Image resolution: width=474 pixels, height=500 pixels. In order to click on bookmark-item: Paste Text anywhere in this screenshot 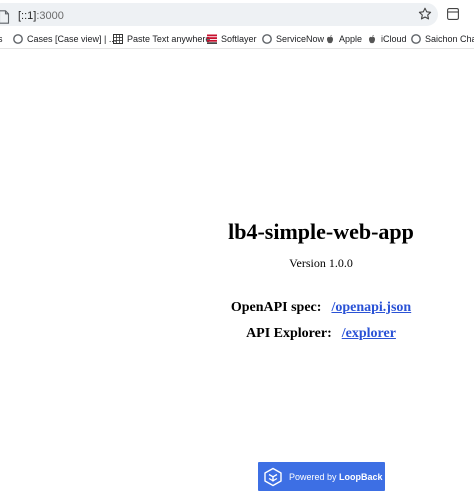, I will do `click(161, 39)`.